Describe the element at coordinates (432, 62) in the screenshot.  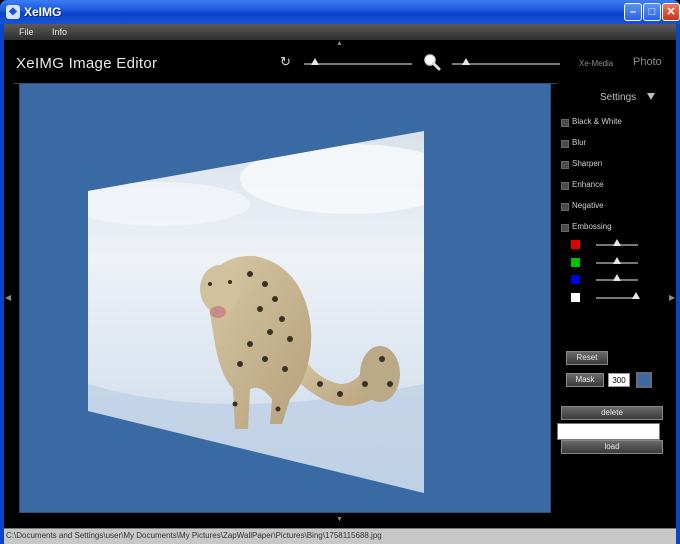
I see `zoom-icon` at that location.